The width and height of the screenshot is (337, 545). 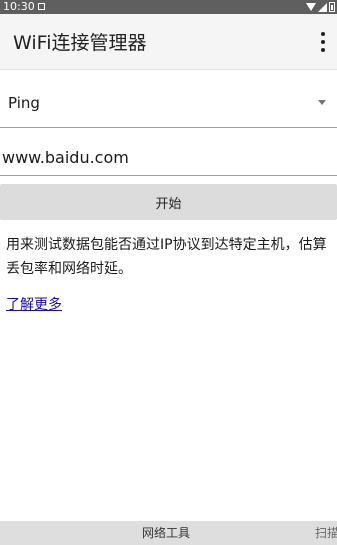 I want to click on tool-spinner: Ping, so click(x=168, y=104).